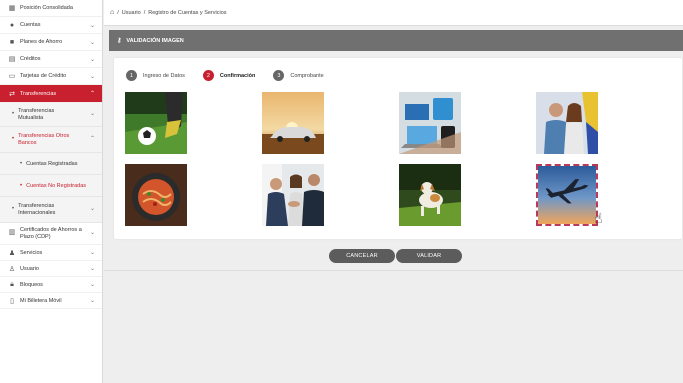 This screenshot has width=683, height=383. I want to click on sidebar-item-label: Créditos, so click(30, 59).